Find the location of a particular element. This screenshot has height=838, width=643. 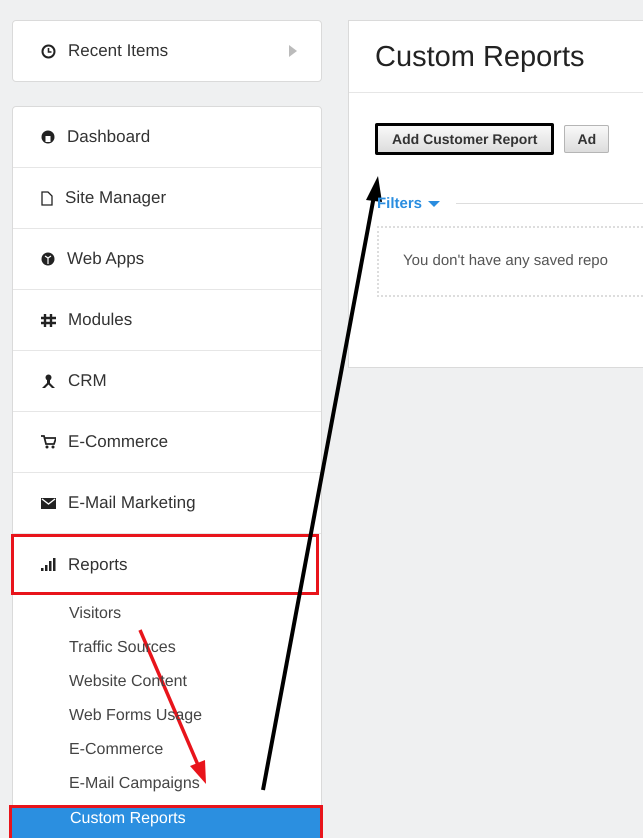

page-title: Custom Reports is located at coordinates (496, 57).